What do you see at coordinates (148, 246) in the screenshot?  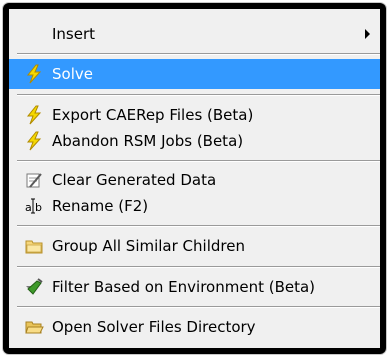 I see `menu-item-label: Group All Similar Children` at bounding box center [148, 246].